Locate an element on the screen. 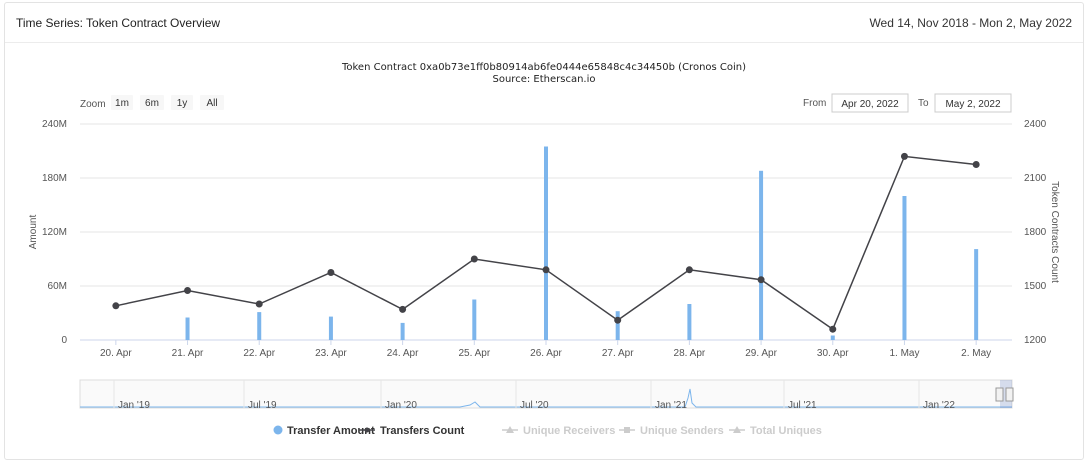  navigator-label: Jan '19 is located at coordinates (134, 405).